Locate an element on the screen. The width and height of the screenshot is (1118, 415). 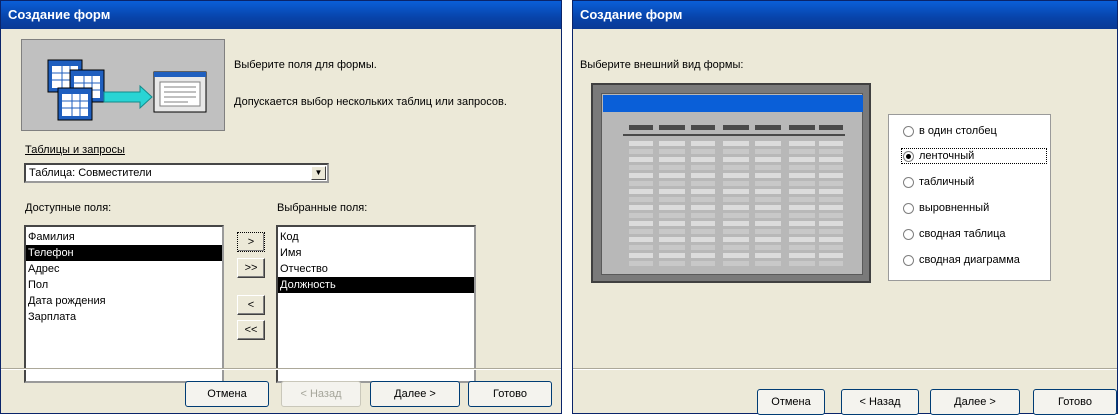
available-field-list-item: Фамилия is located at coordinates (124, 237).